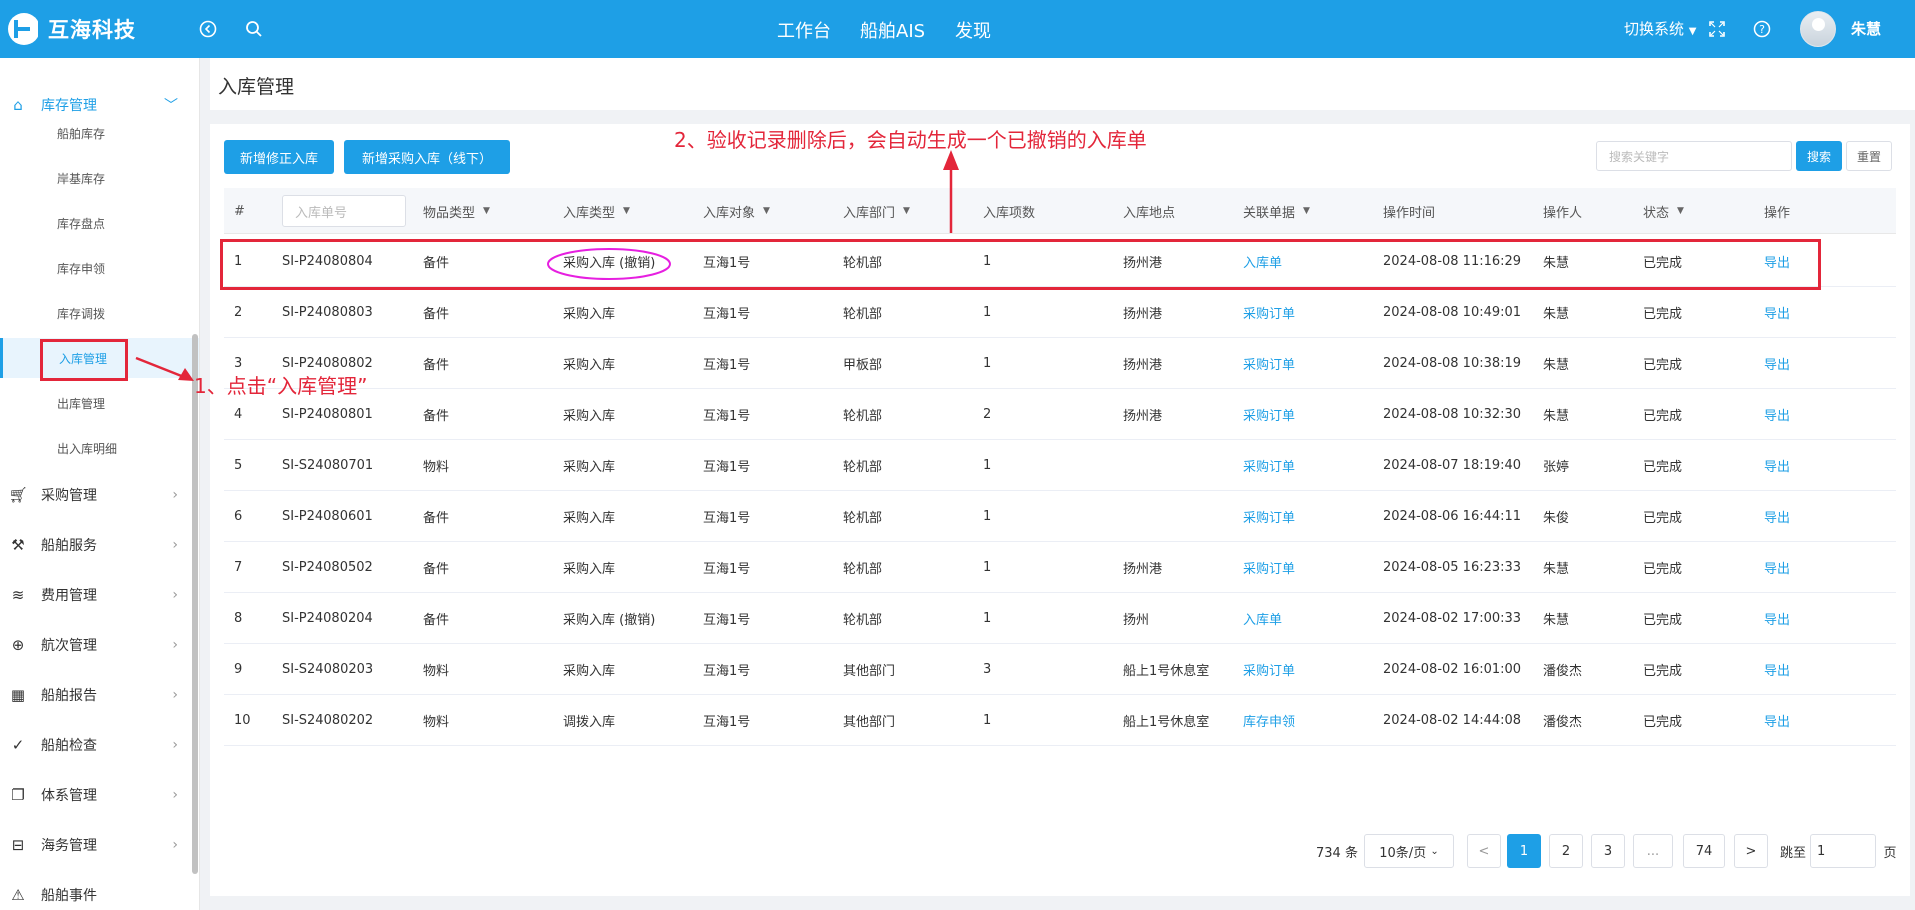 The image size is (1915, 910). Describe the element at coordinates (99, 403) in the screenshot. I see `sidebar-subitem-outbound: 出库管理` at that location.